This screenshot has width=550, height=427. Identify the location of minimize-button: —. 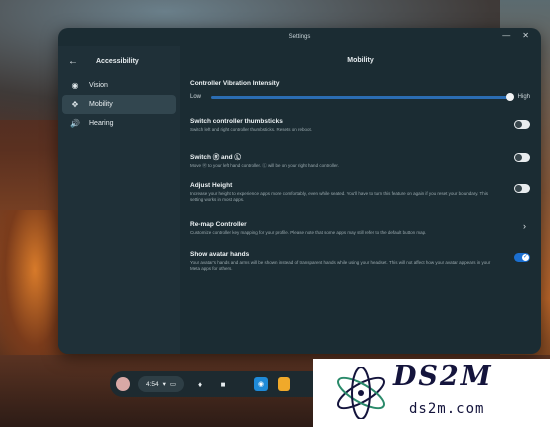
(506, 35).